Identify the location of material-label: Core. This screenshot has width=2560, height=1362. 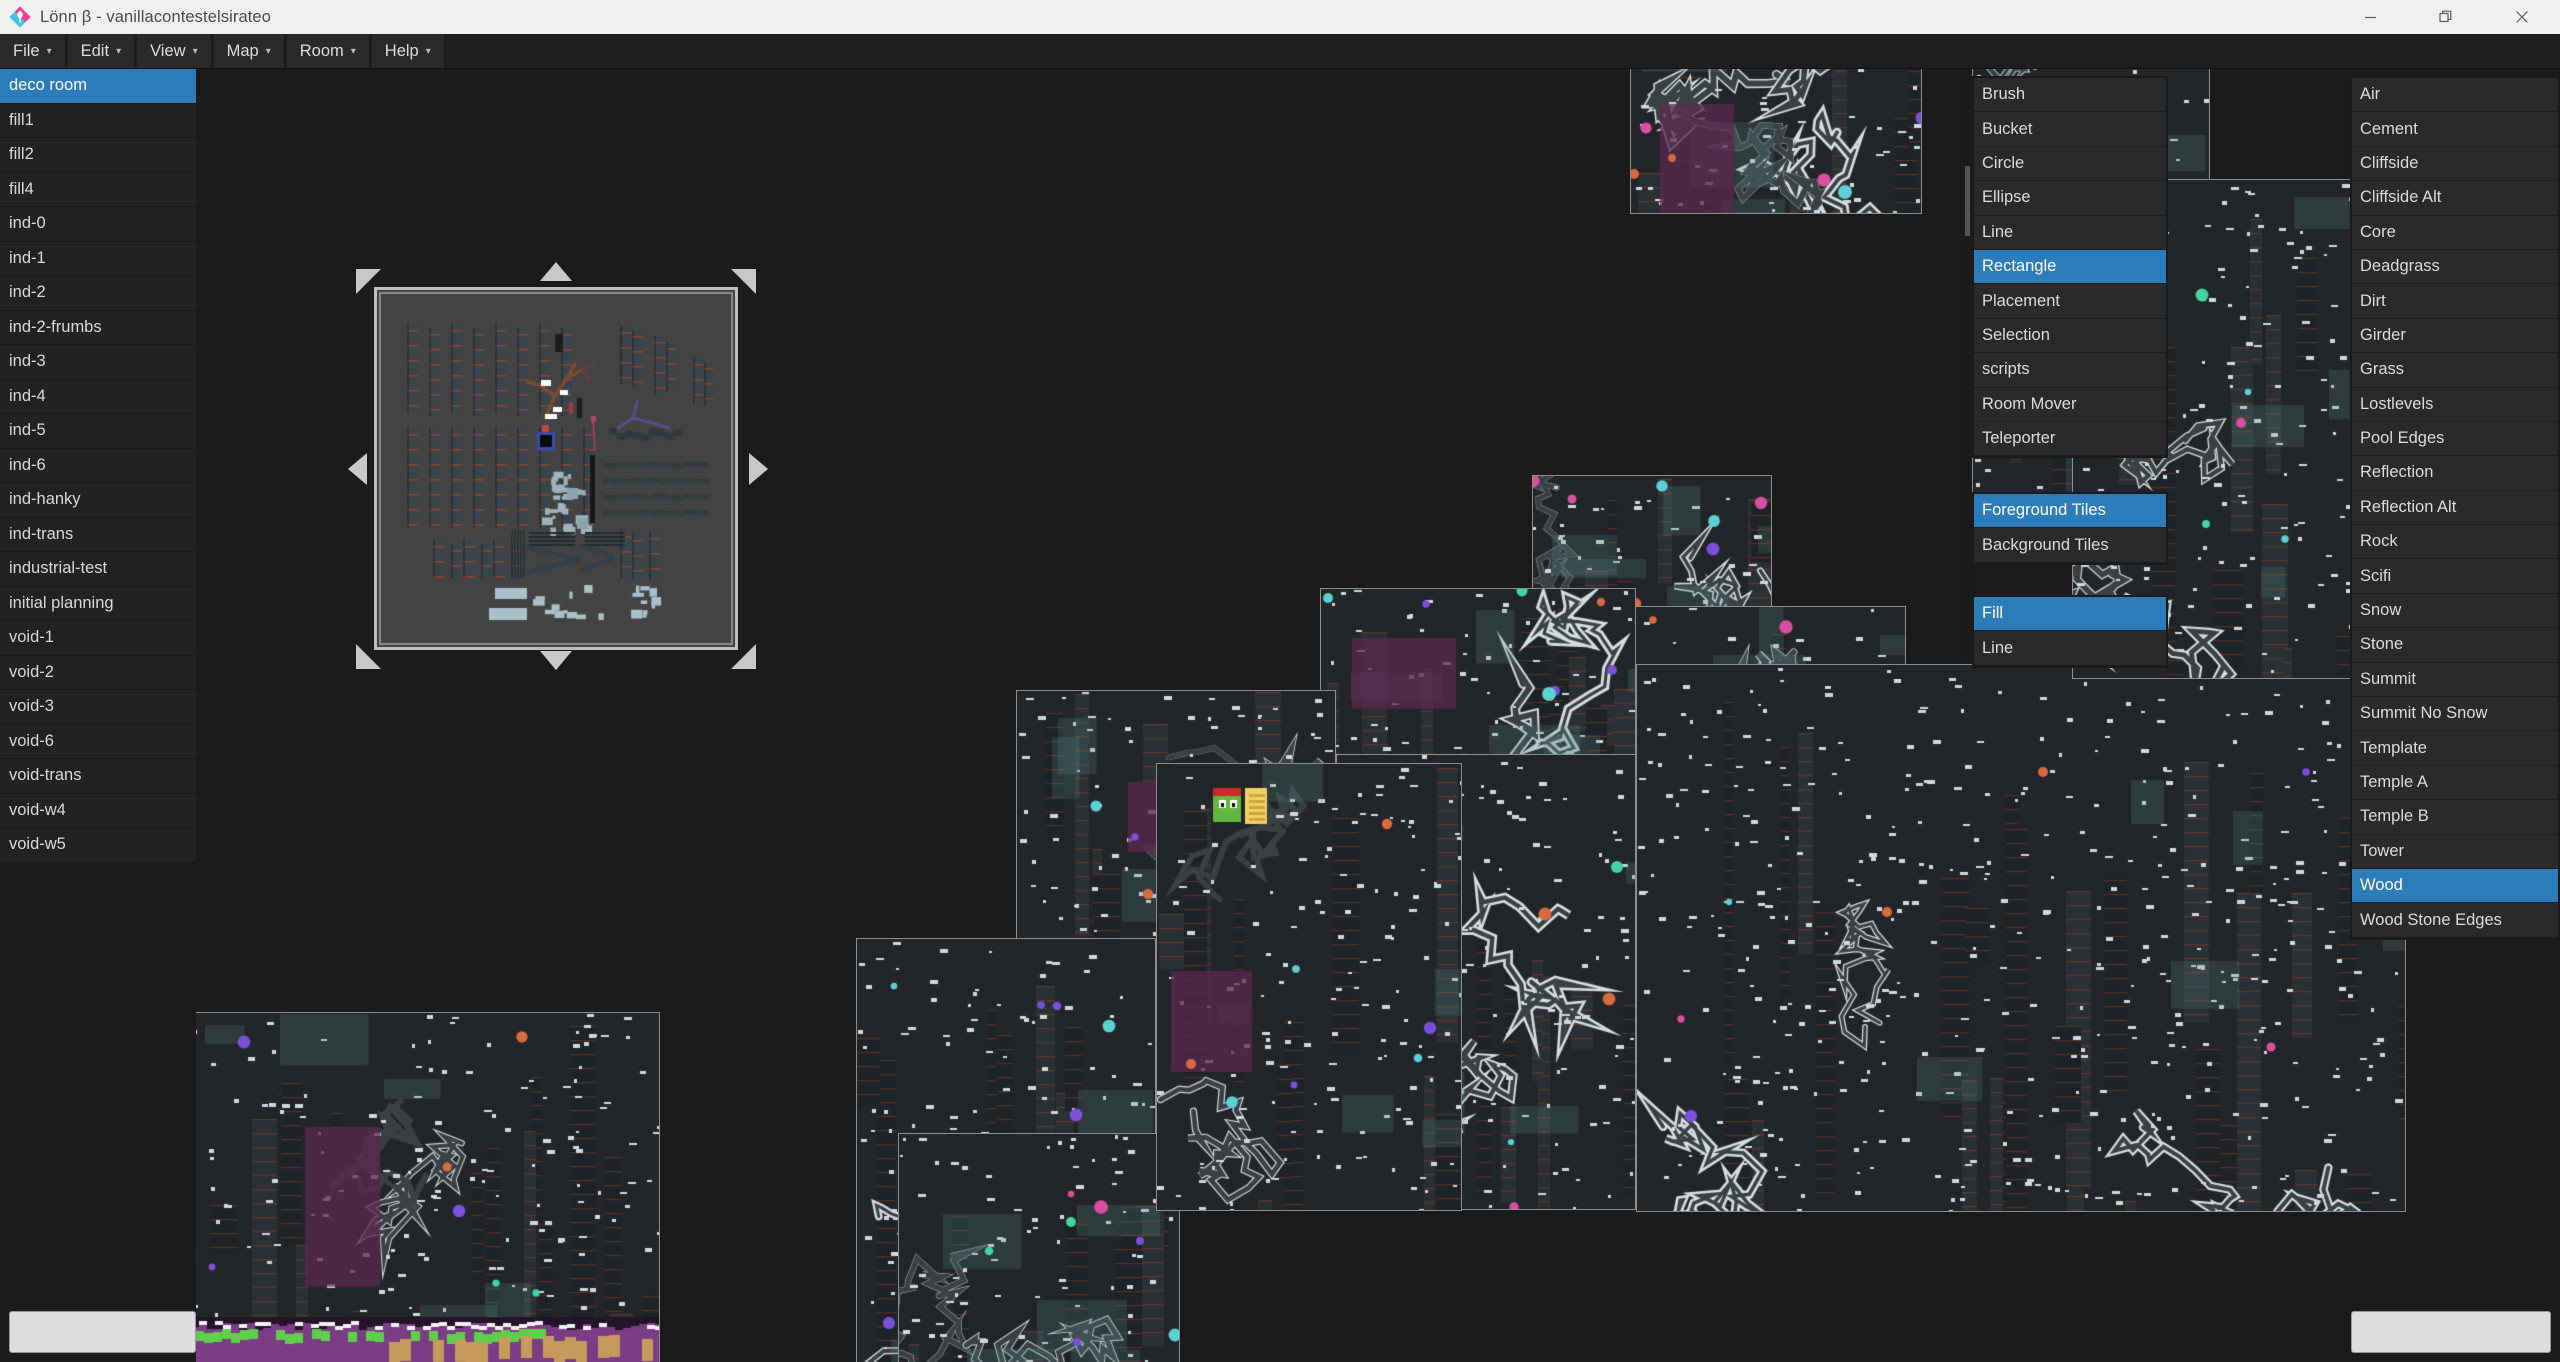
(2378, 231).